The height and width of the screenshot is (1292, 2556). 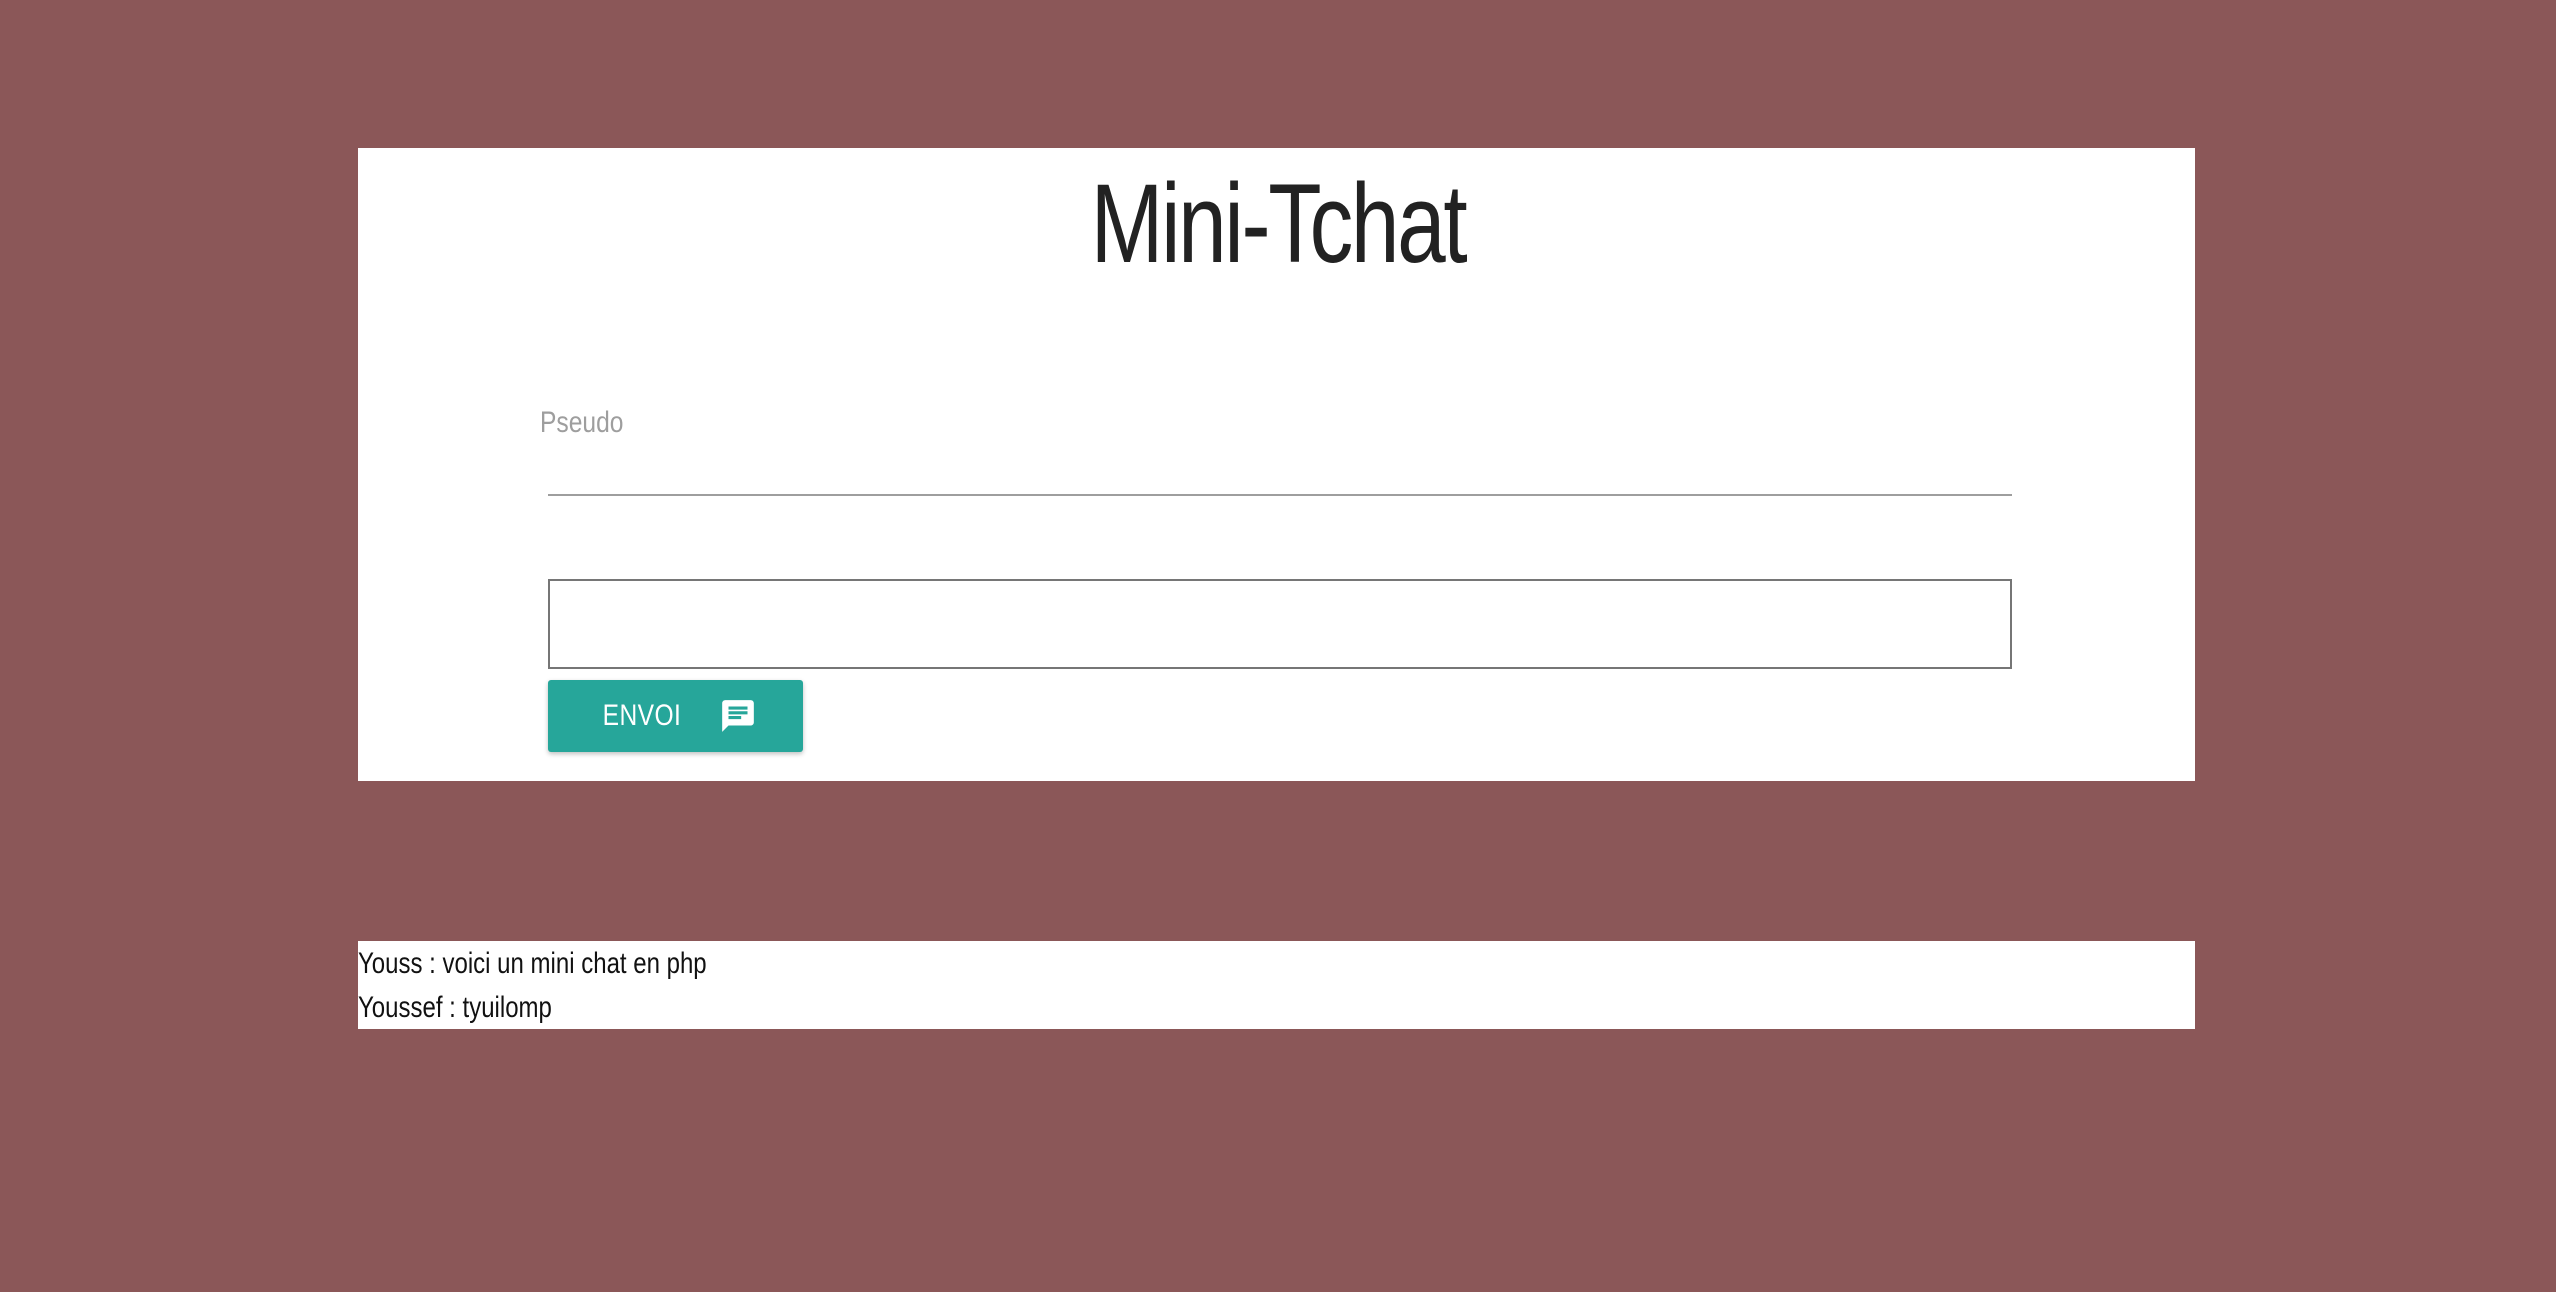 What do you see at coordinates (532, 963) in the screenshot?
I see `message-item: Youss : voici un mini chat en php` at bounding box center [532, 963].